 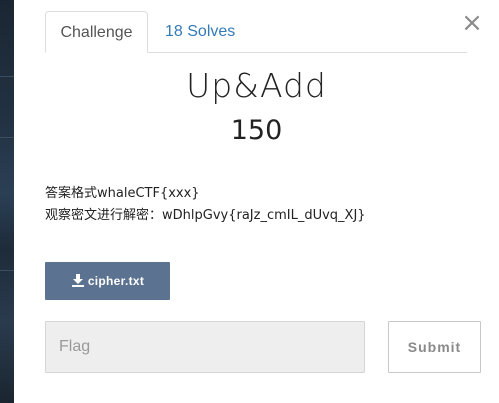 What do you see at coordinates (256, 130) in the screenshot?
I see `challenge-value: 150` at bounding box center [256, 130].